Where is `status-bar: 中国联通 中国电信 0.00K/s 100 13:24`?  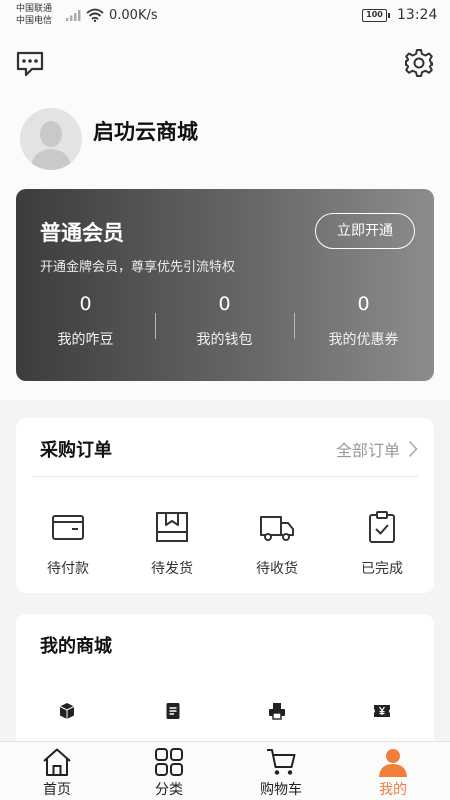 status-bar: 中国联通 中国电信 0.00K/s 100 13:24 is located at coordinates (225, 16).